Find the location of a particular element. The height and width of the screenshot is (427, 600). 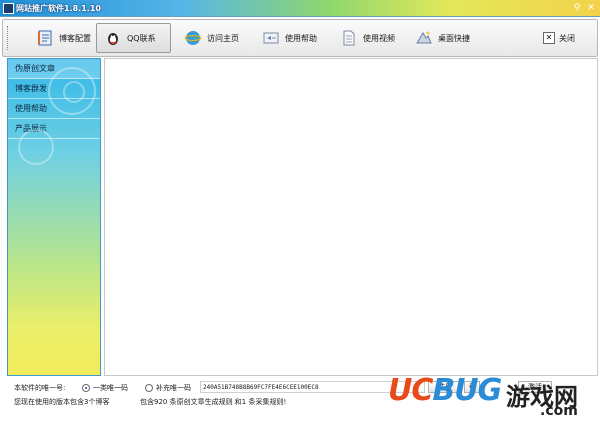

usage-help-label: 使用帮助 is located at coordinates (301, 38).